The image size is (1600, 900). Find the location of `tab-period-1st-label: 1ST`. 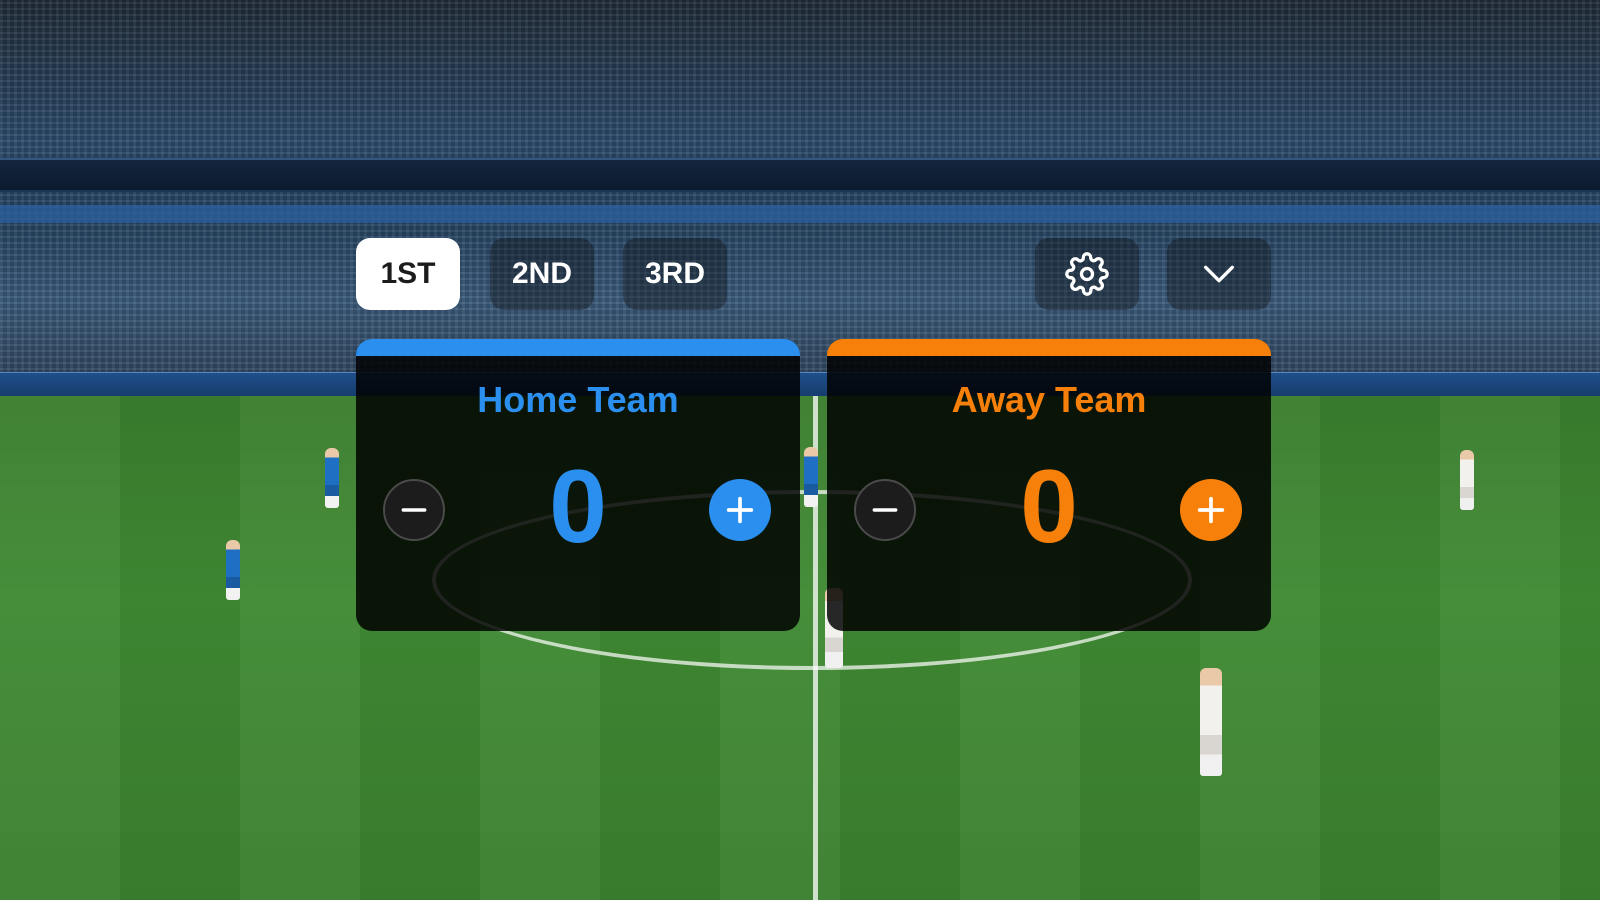

tab-period-1st-label: 1ST is located at coordinates (408, 273).